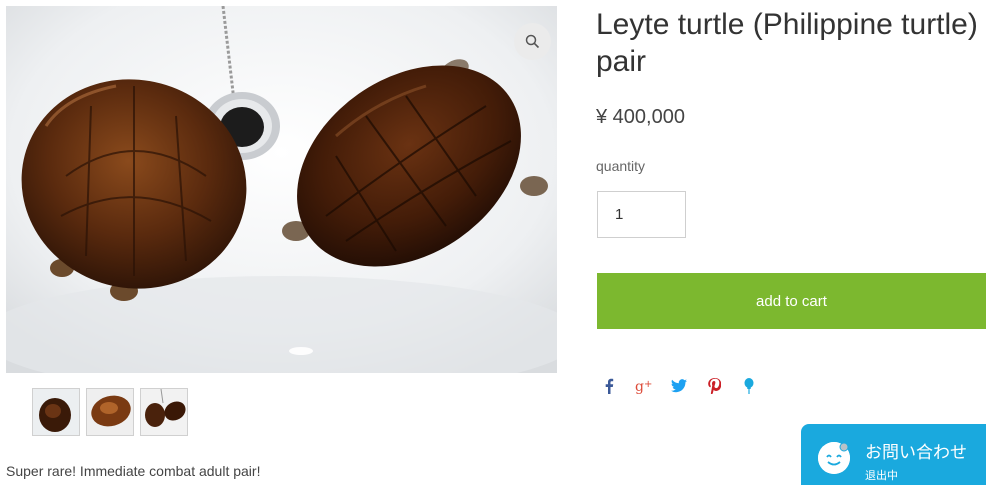  Describe the element at coordinates (791, 301) in the screenshot. I see `add-to-cart-button: add to cart` at that location.